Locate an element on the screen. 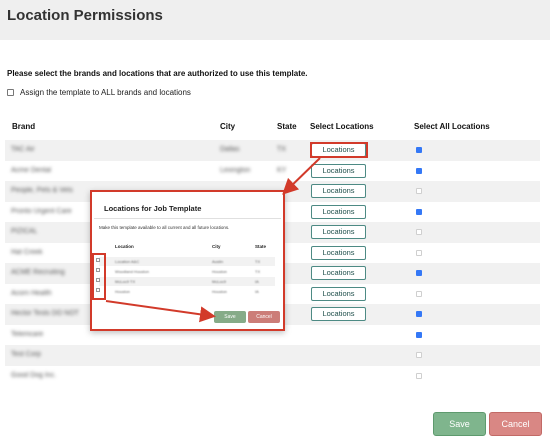 This screenshot has height=444, width=550. modal-divider is located at coordinates (187, 218).